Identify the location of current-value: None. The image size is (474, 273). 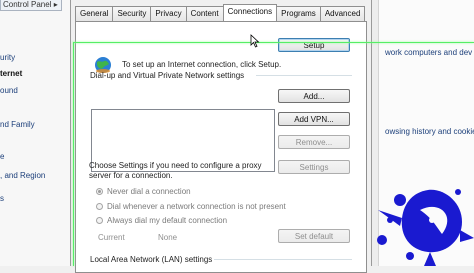
(168, 237).